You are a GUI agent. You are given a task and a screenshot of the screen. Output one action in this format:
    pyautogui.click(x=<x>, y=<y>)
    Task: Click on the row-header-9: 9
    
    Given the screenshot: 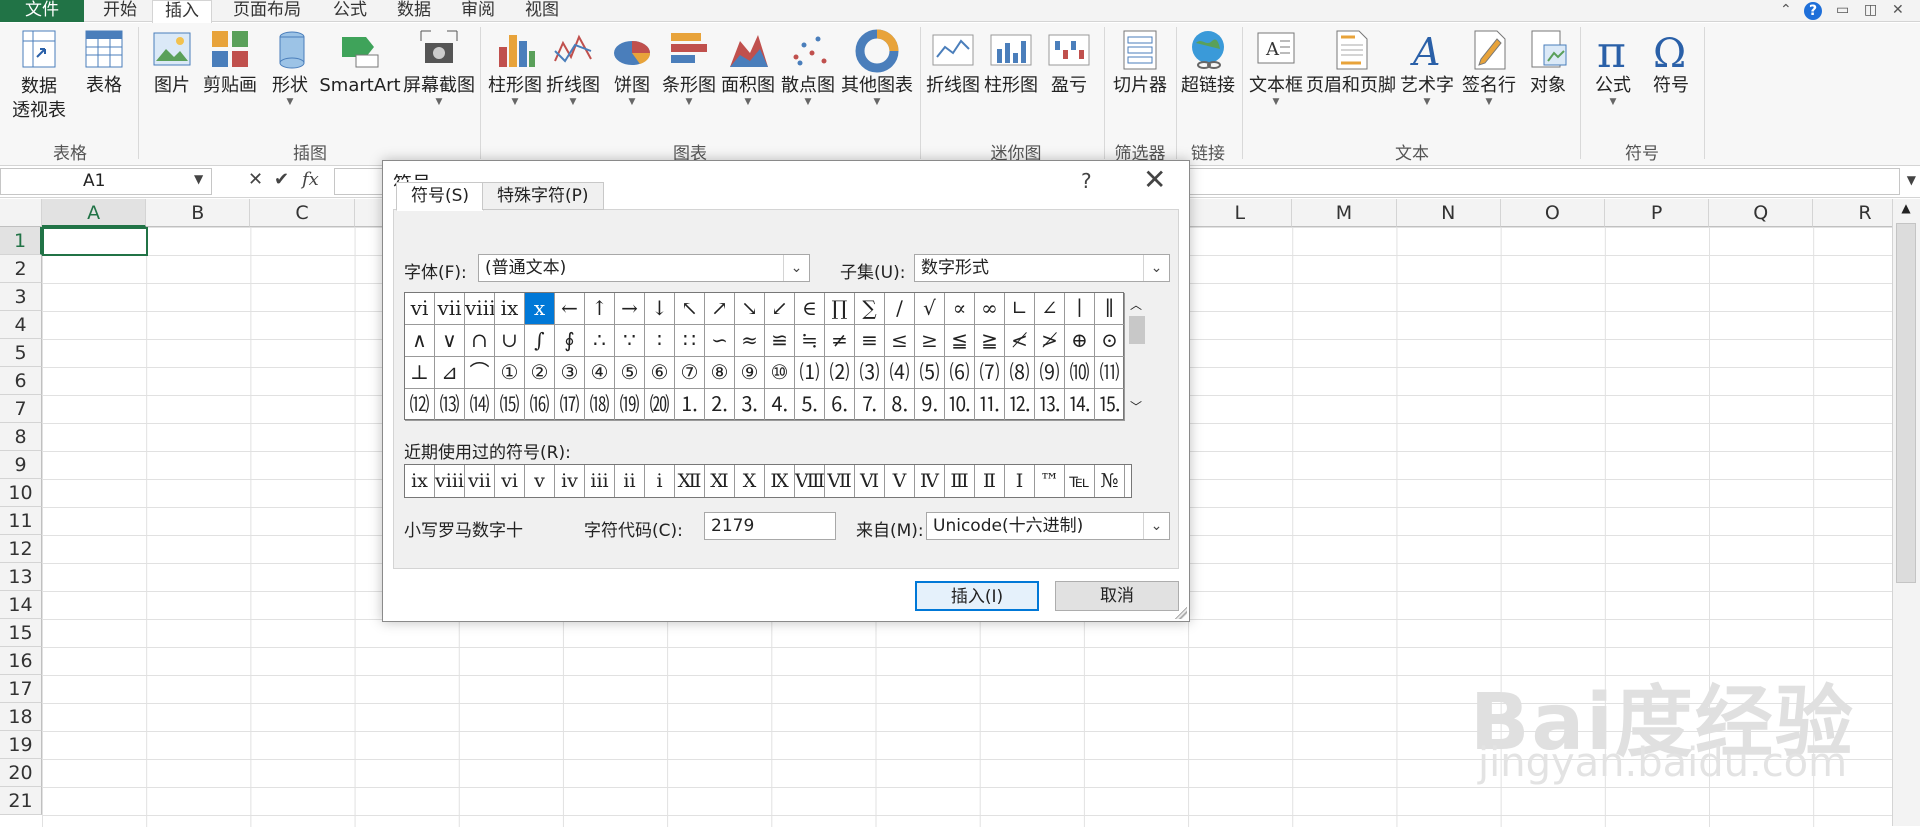 What is the action you would take?
    pyautogui.click(x=21, y=465)
    